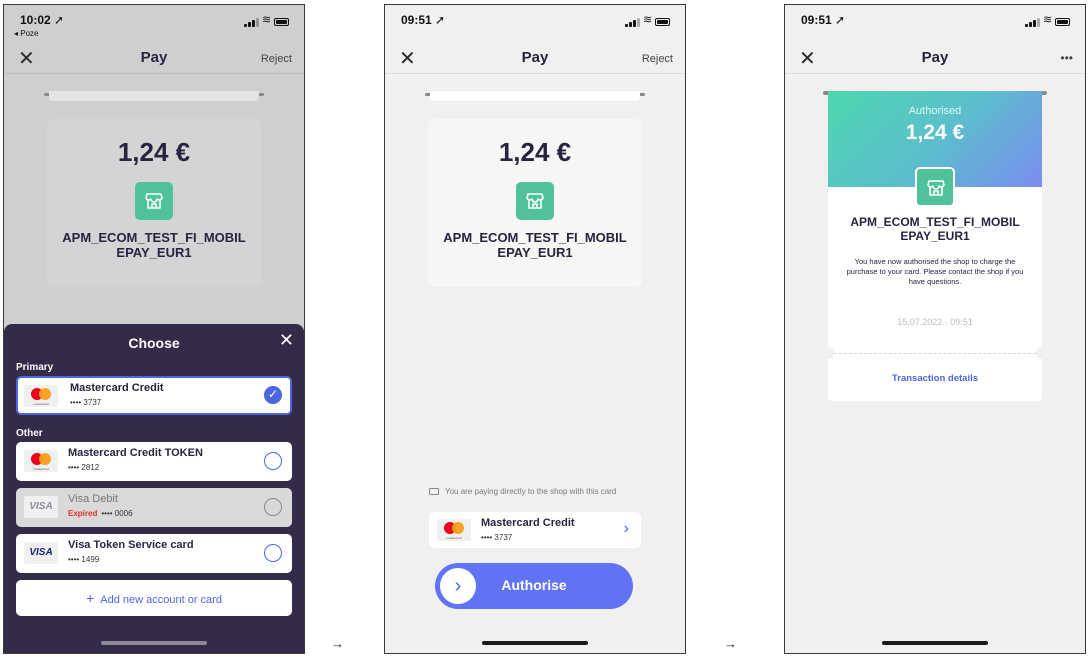 The width and height of the screenshot is (1091, 657). What do you see at coordinates (83, 513) in the screenshot?
I see `expired-badge: Expired` at bounding box center [83, 513].